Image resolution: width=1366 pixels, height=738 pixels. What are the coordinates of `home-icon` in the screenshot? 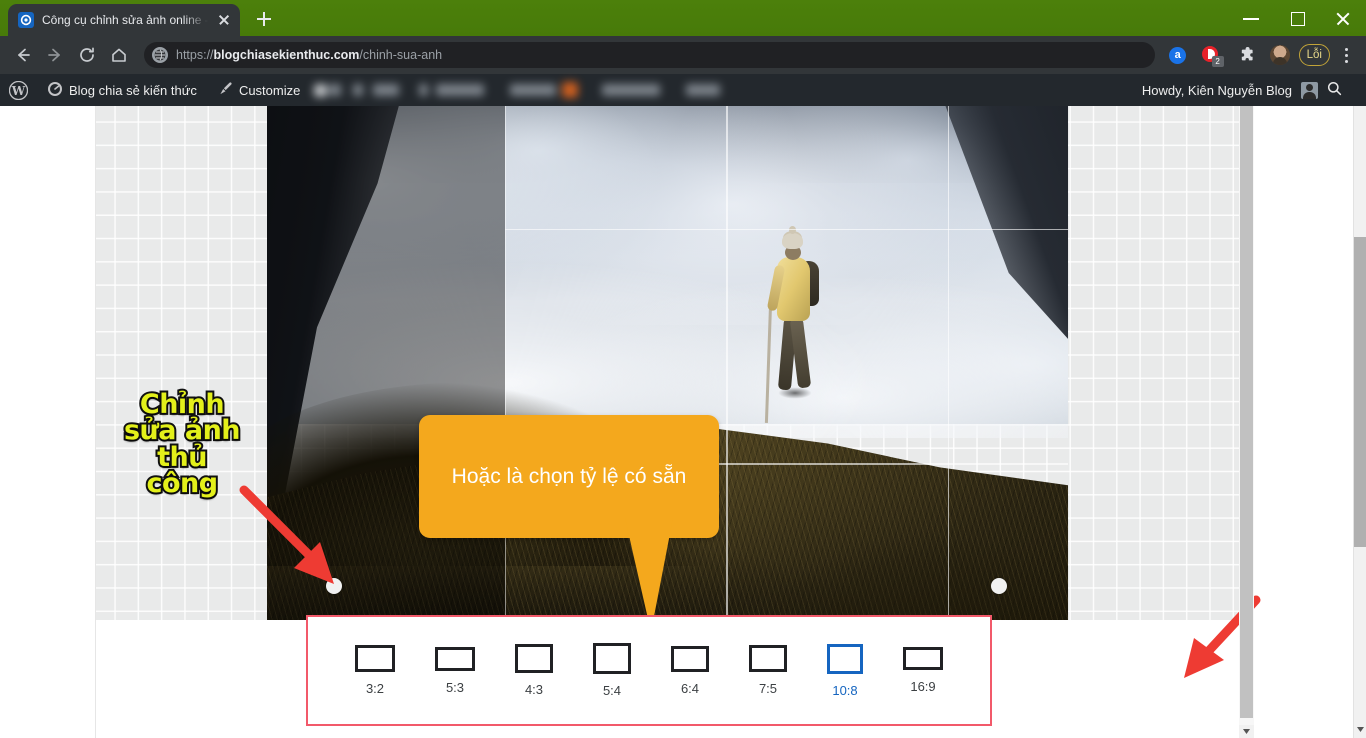 It's located at (119, 55).